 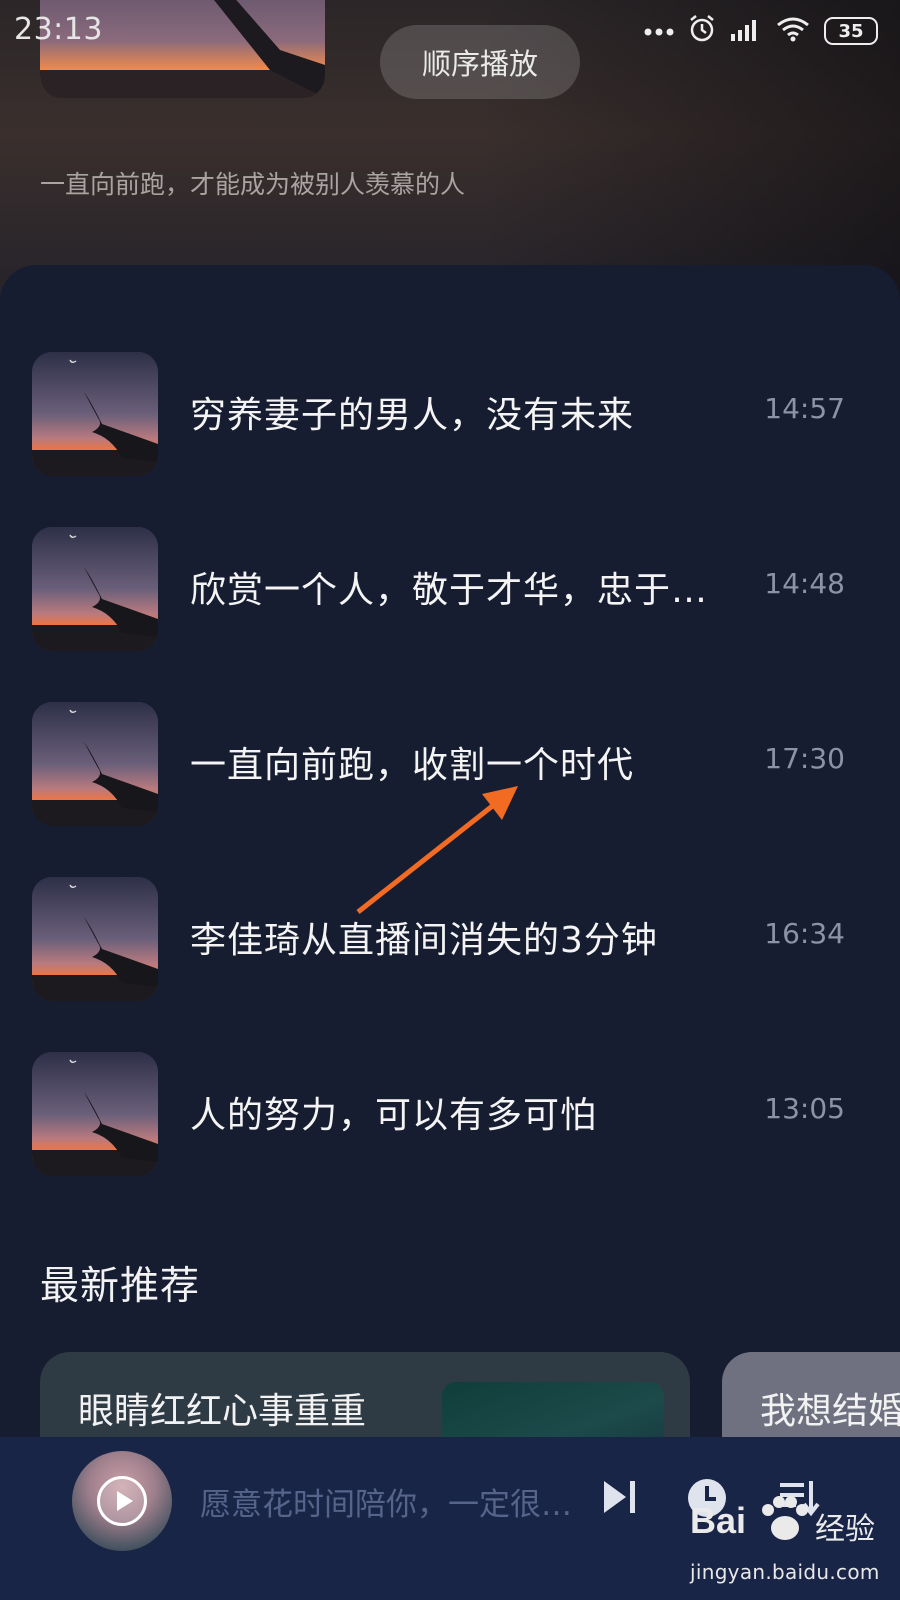 I want to click on signal-icon, so click(x=746, y=31).